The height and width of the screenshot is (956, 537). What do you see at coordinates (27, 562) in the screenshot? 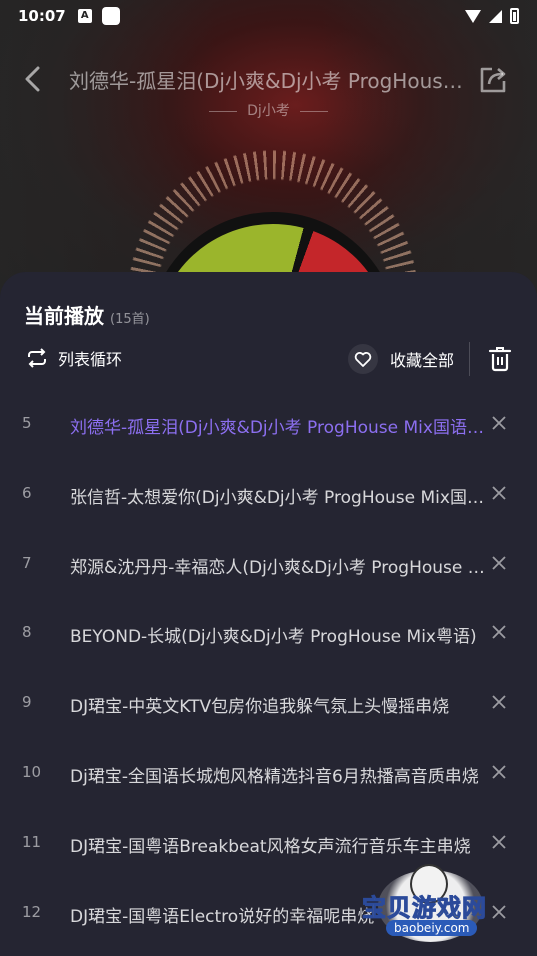
I see `track-number: 7` at bounding box center [27, 562].